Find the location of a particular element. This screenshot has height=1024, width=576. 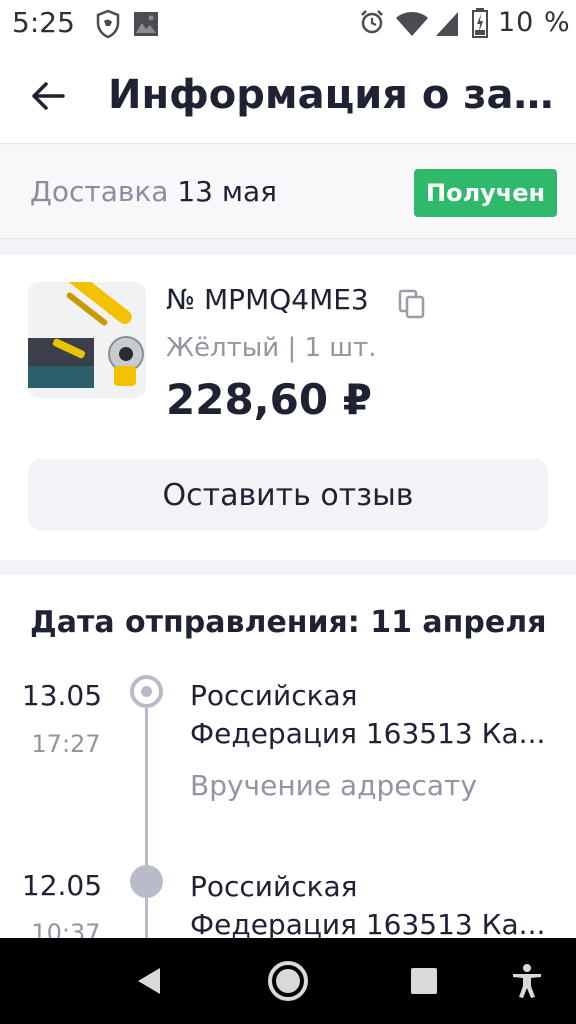

copy-icon is located at coordinates (412, 304).